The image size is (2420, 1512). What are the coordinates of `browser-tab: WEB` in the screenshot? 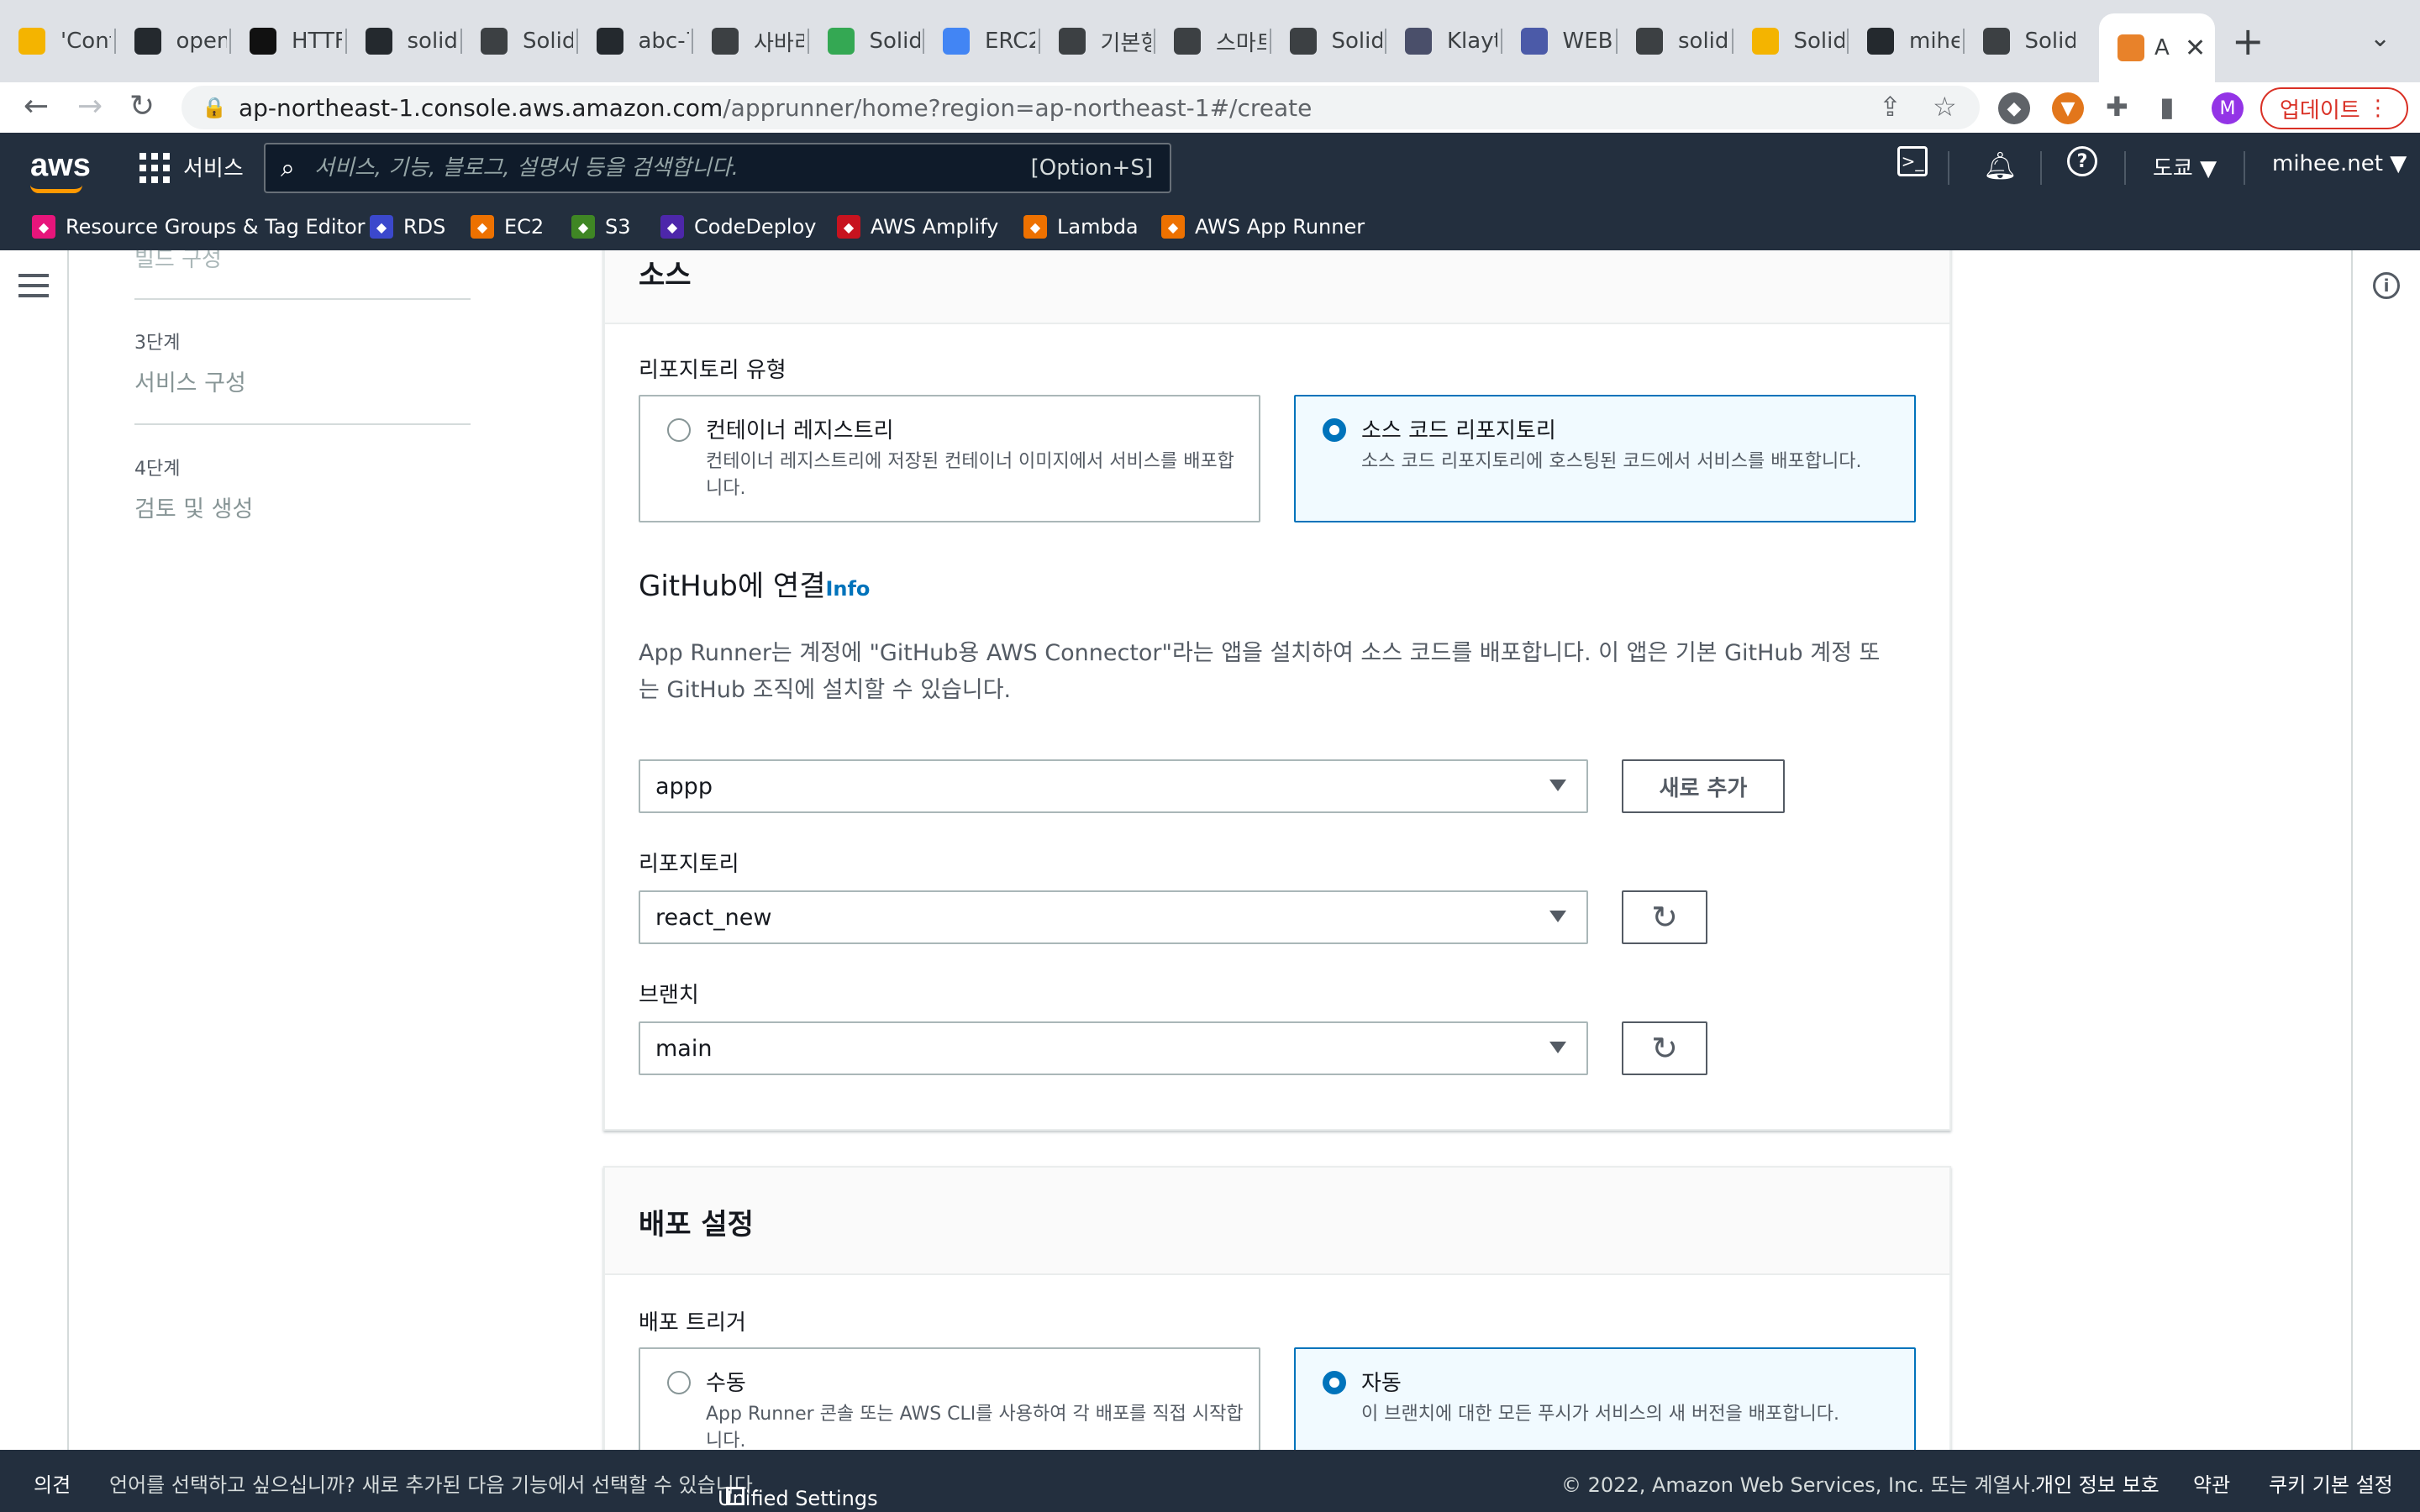 It's located at (1558, 41).